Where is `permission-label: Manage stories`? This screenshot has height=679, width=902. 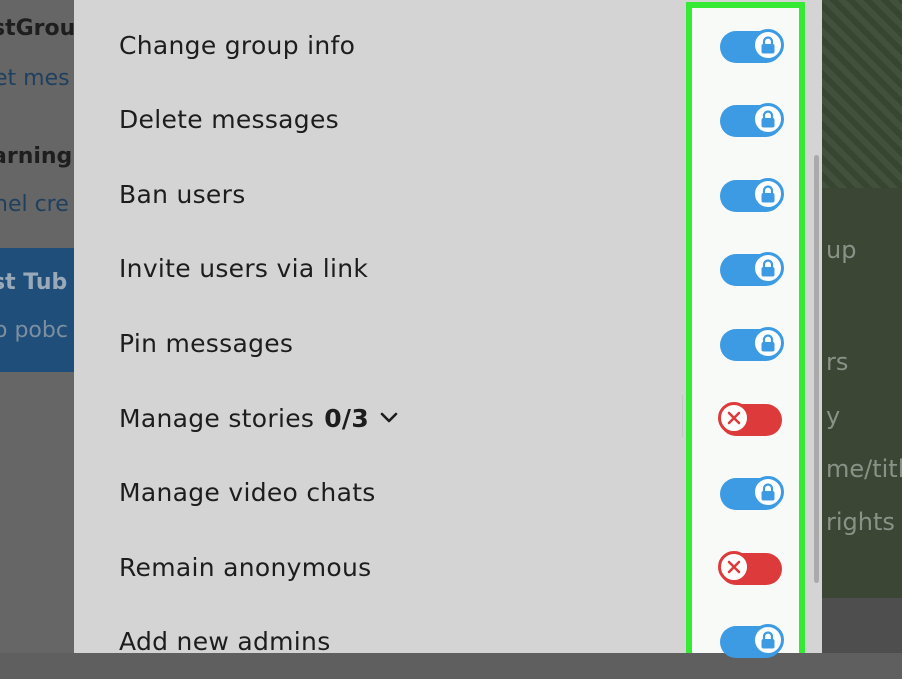
permission-label: Manage stories is located at coordinates (217, 418).